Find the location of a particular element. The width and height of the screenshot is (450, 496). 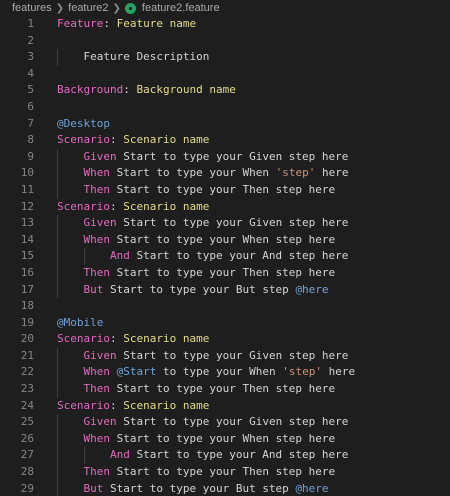

line-number: 19 is located at coordinates (27, 322).